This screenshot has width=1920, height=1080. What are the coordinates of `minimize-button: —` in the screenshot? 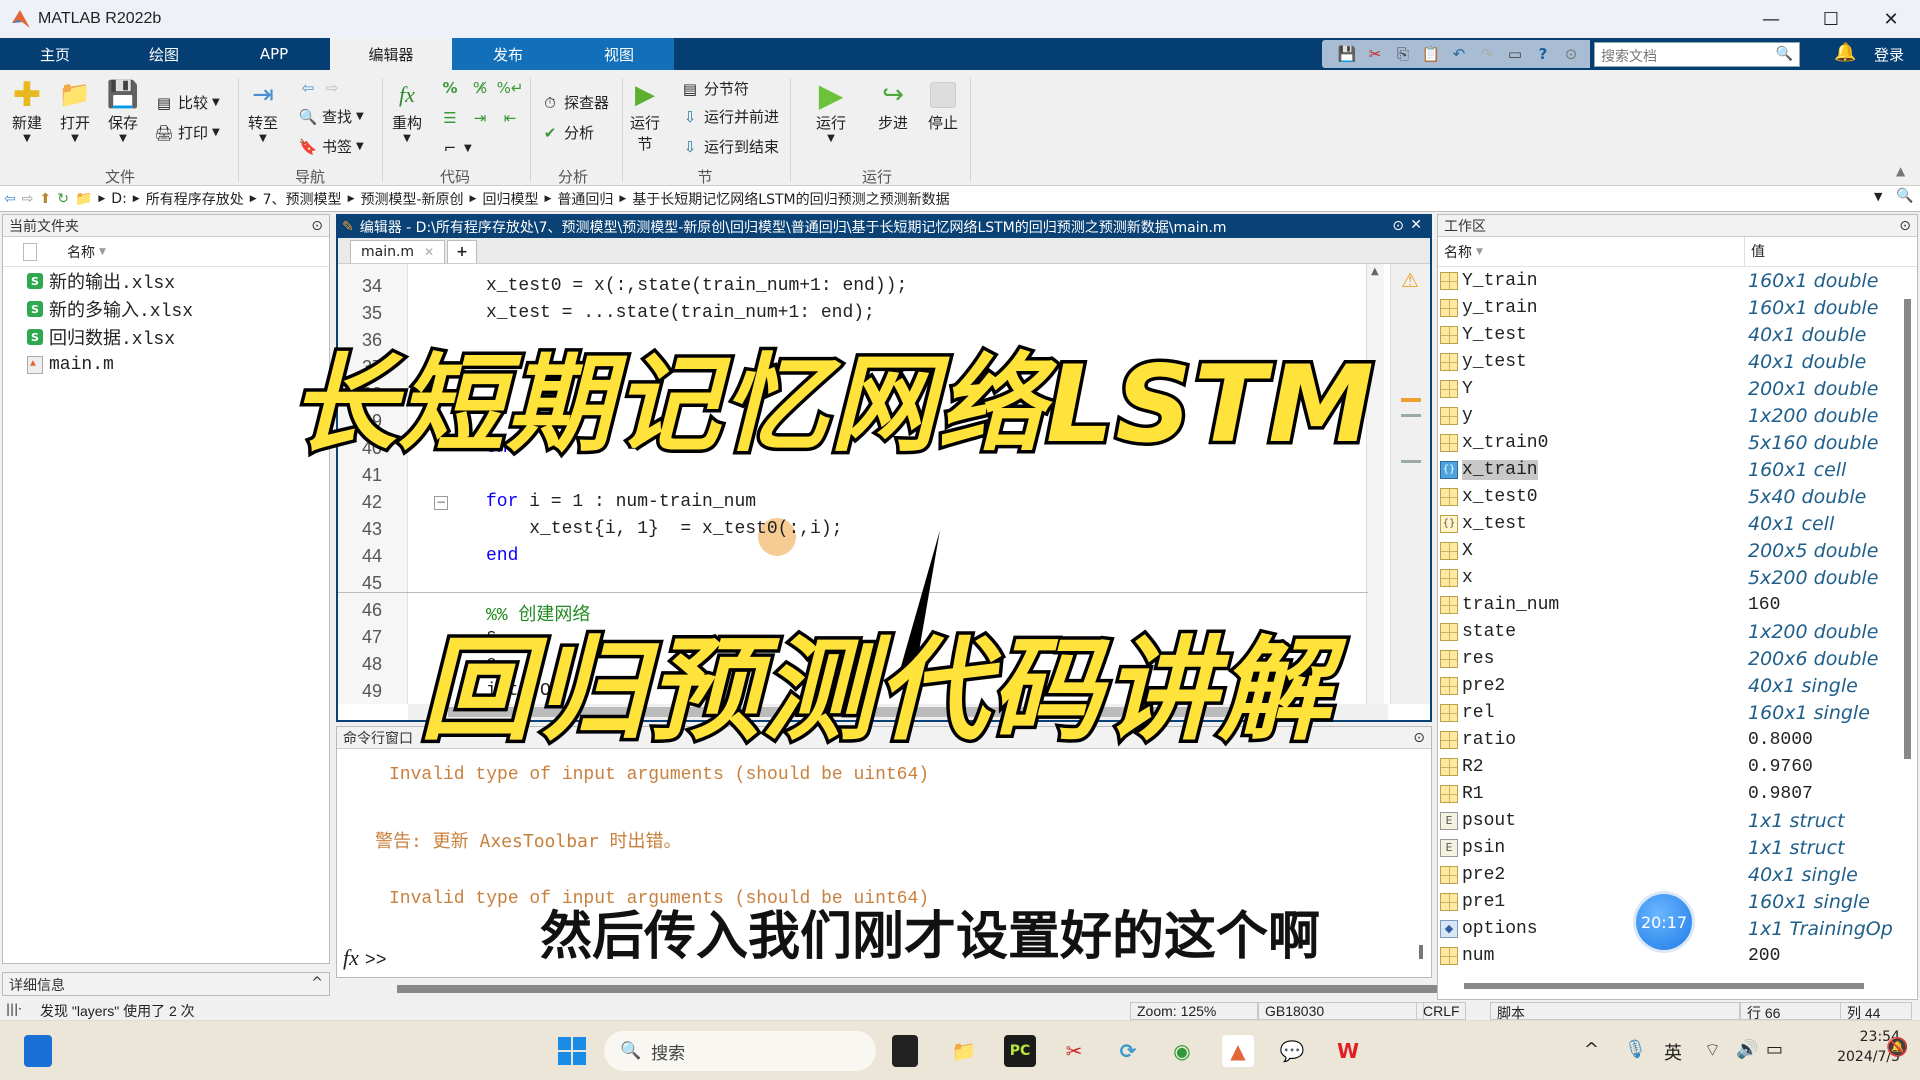 It's located at (1771, 19).